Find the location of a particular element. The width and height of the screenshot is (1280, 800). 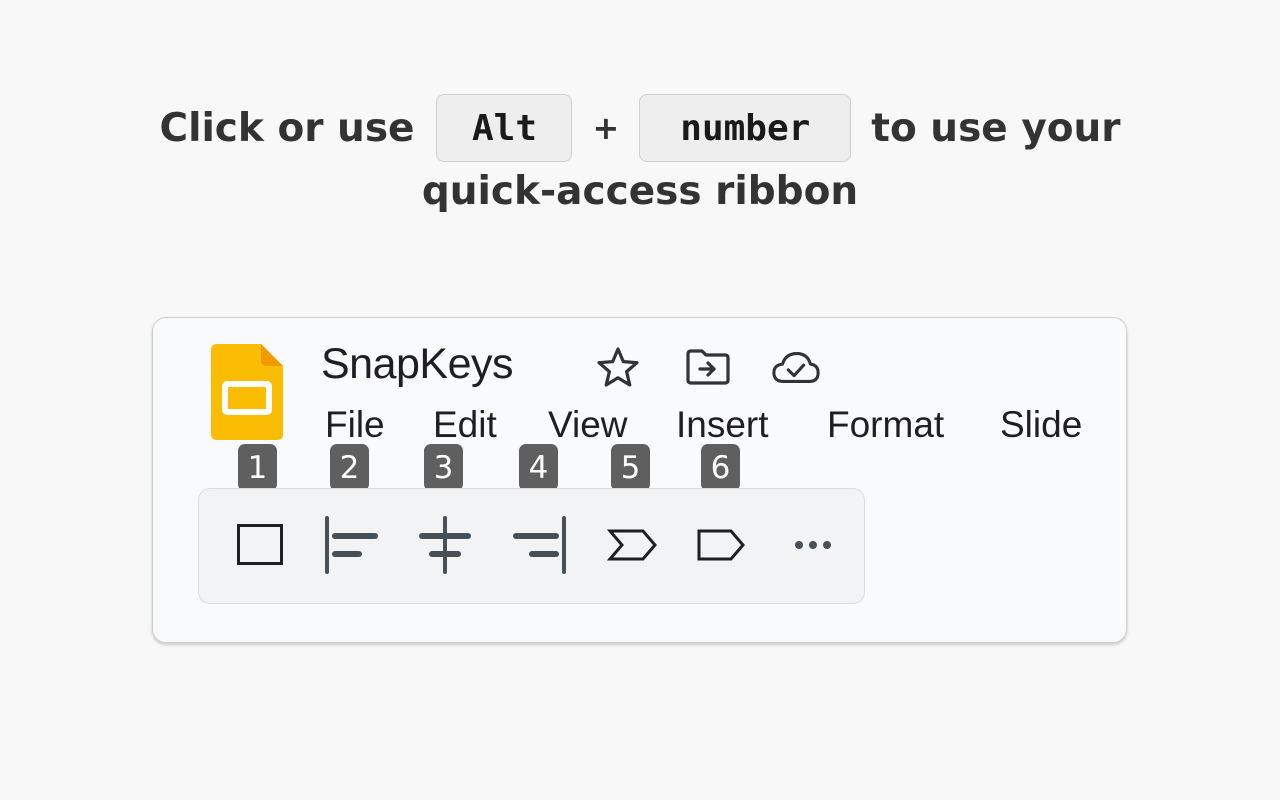

shortcut-badge: 3 is located at coordinates (443, 467).